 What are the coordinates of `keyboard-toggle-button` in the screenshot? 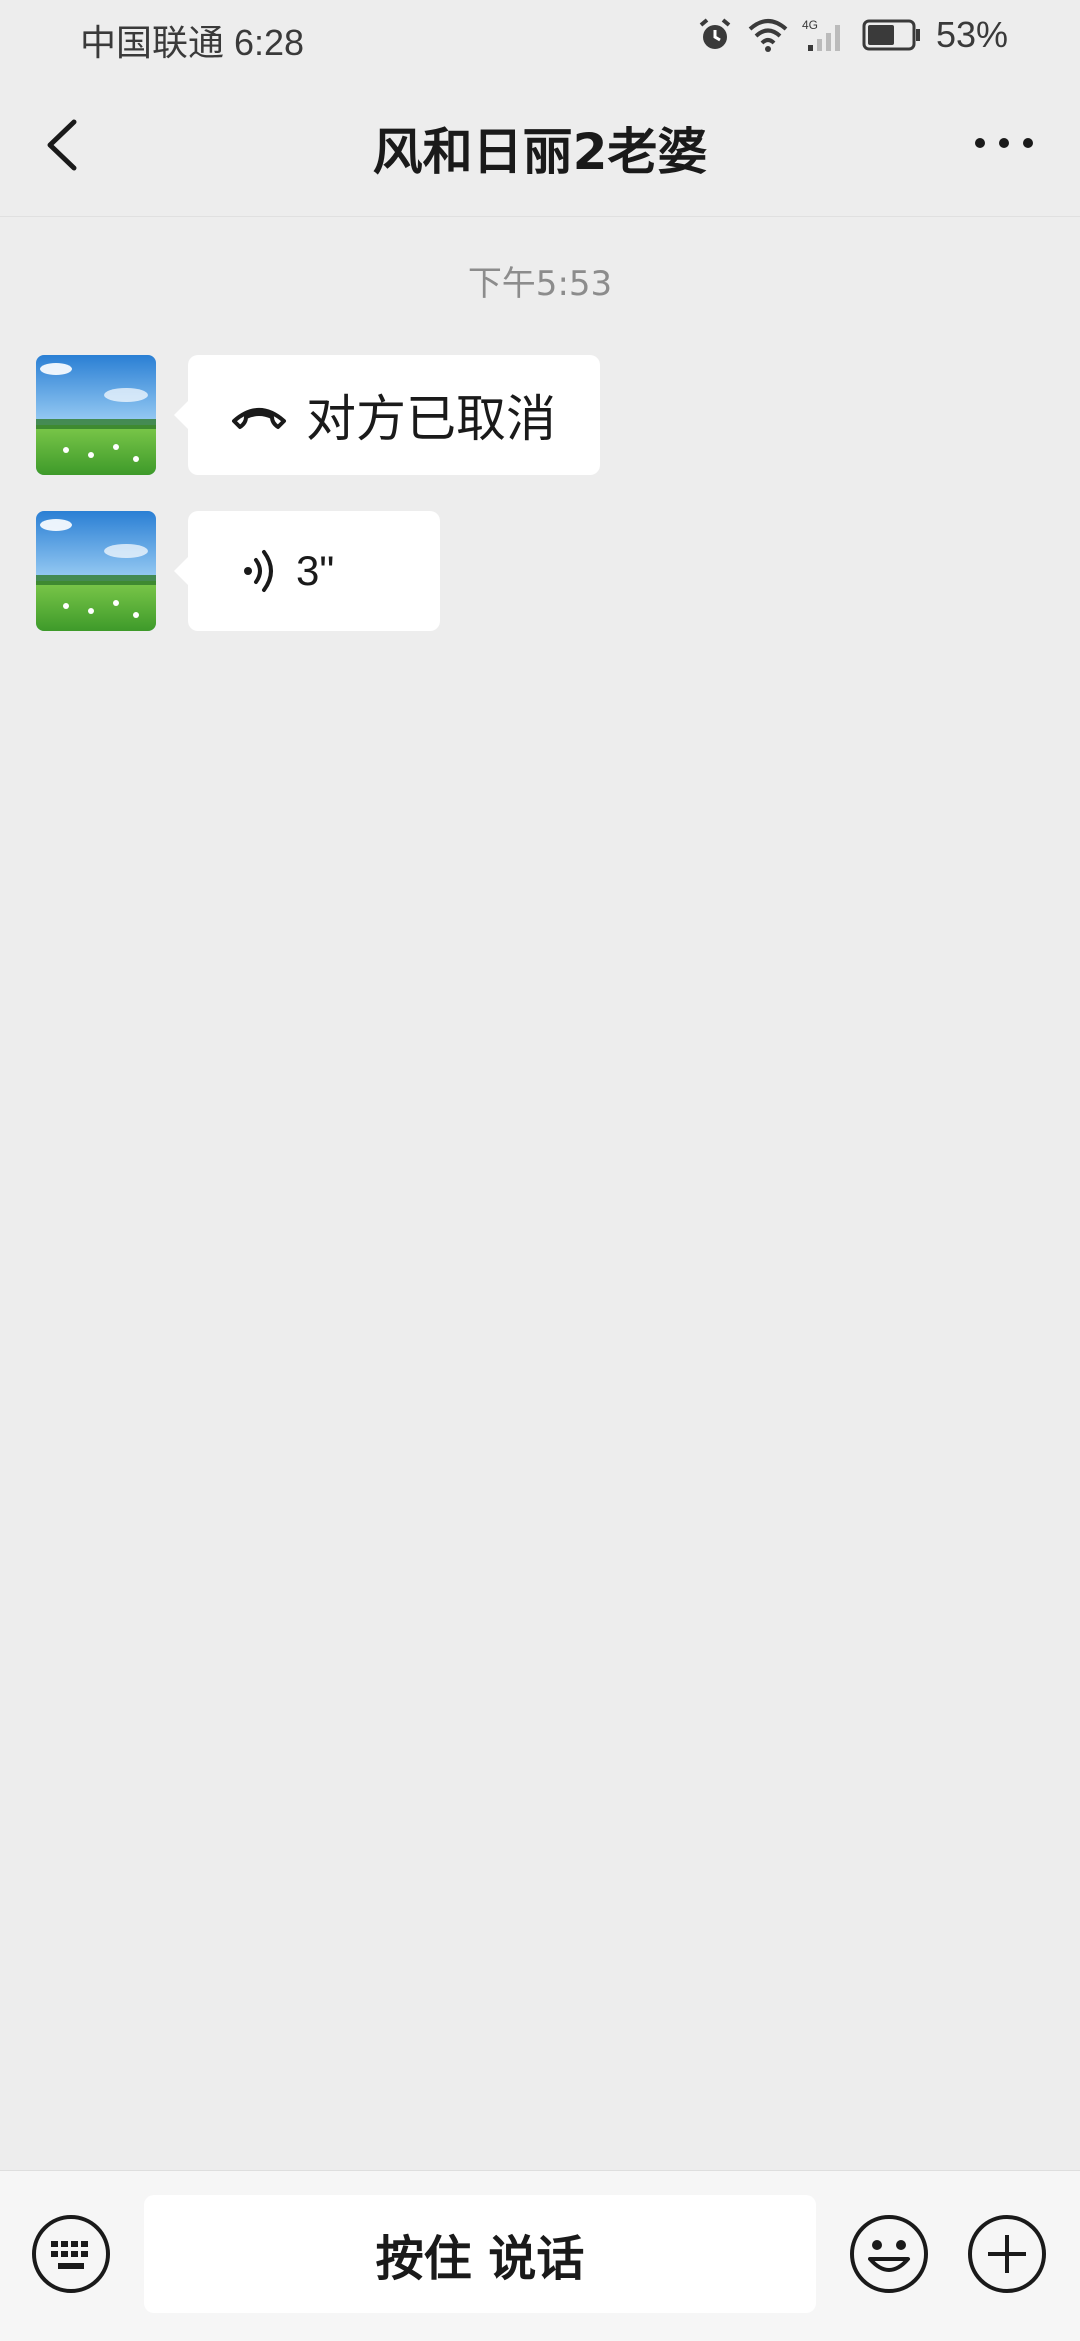 It's located at (71, 2254).